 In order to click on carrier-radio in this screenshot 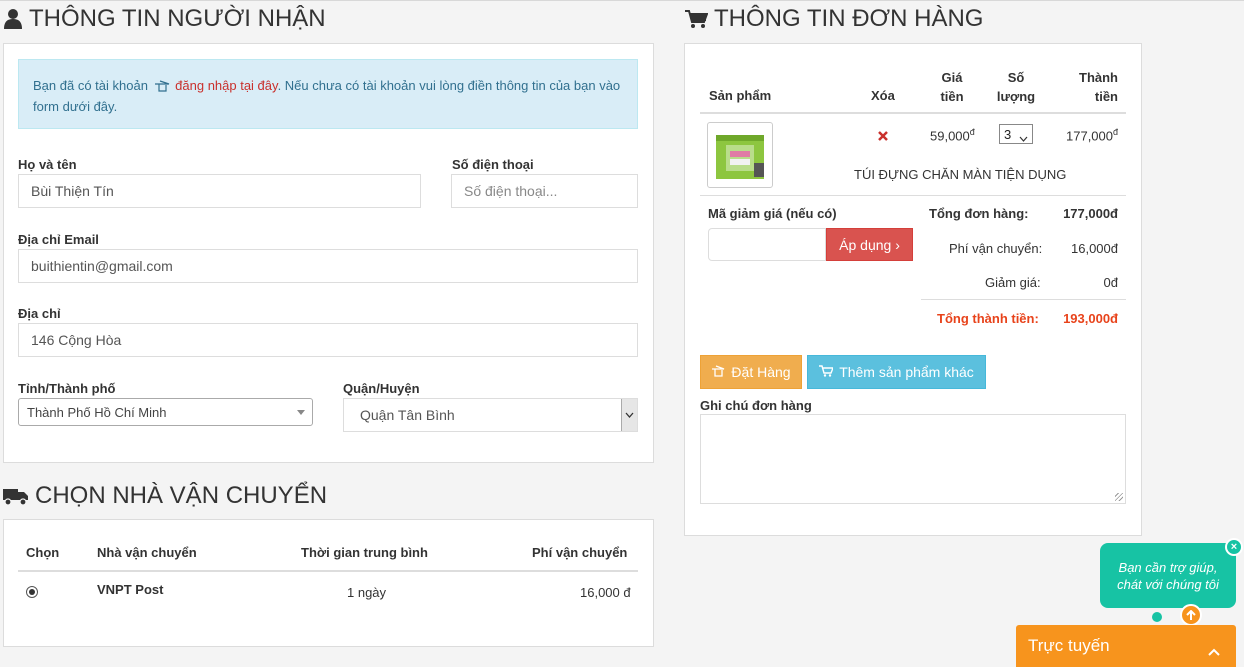, I will do `click(32, 592)`.